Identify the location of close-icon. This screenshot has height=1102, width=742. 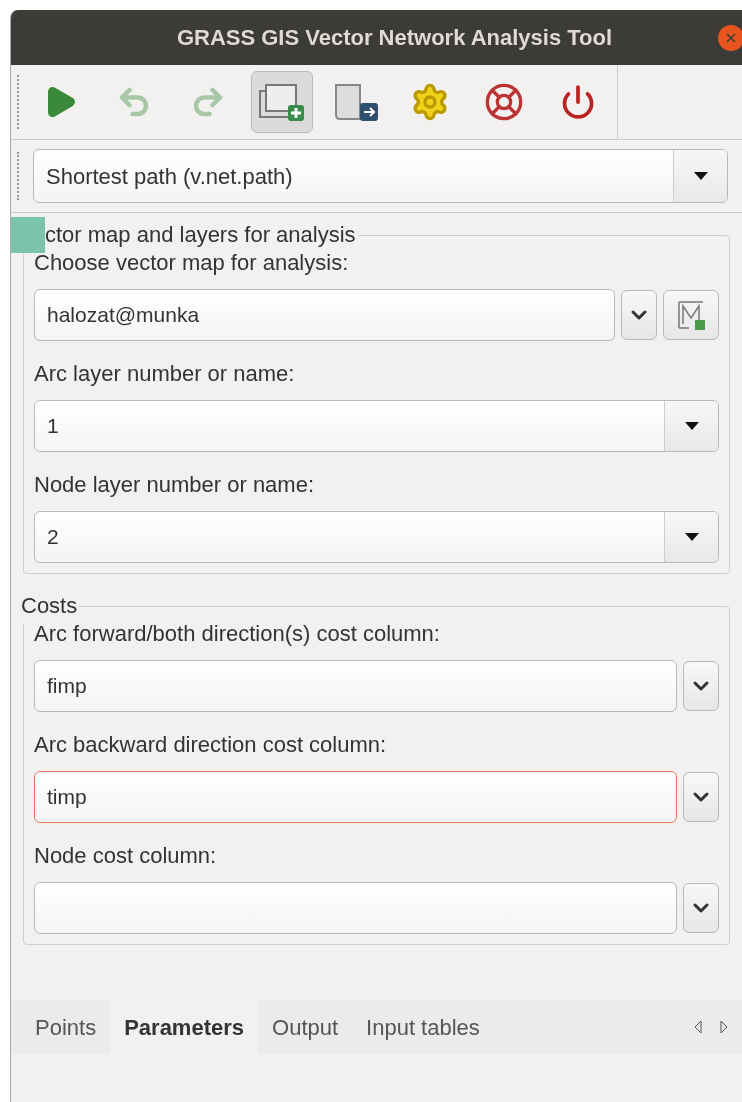
(731, 37).